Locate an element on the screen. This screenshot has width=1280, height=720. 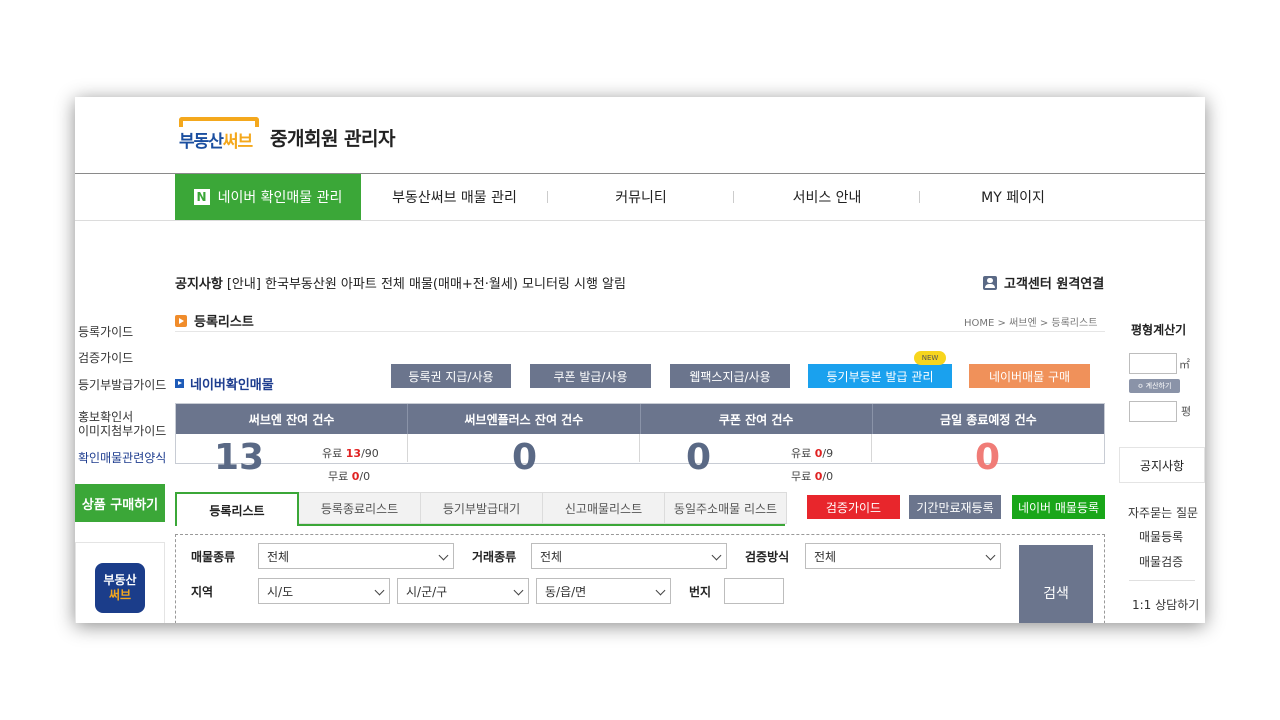
coupon-button: 쿠폰 발급/사용 is located at coordinates (590, 376).